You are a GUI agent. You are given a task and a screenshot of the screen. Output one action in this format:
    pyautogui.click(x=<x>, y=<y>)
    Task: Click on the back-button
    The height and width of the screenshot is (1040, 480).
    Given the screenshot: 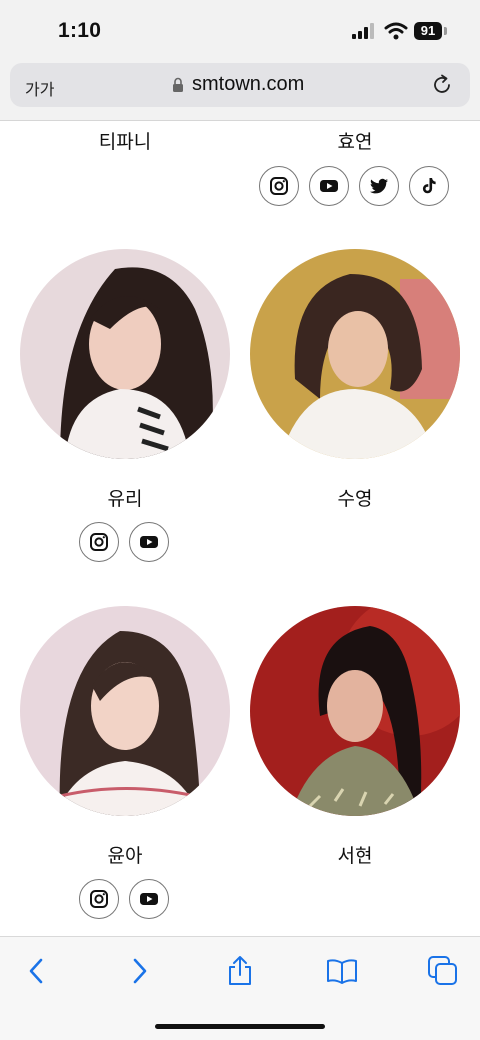 What is the action you would take?
    pyautogui.click(x=36, y=971)
    